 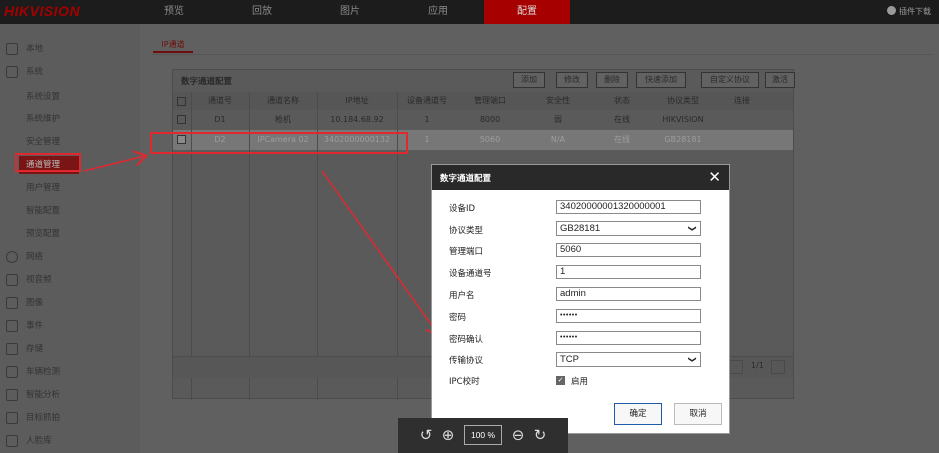 I want to click on monitor-icon, so click(x=12, y=49).